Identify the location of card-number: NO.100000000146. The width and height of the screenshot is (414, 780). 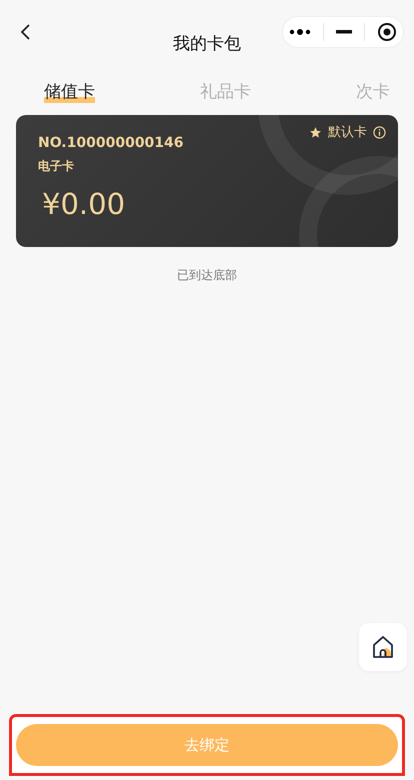
(111, 143).